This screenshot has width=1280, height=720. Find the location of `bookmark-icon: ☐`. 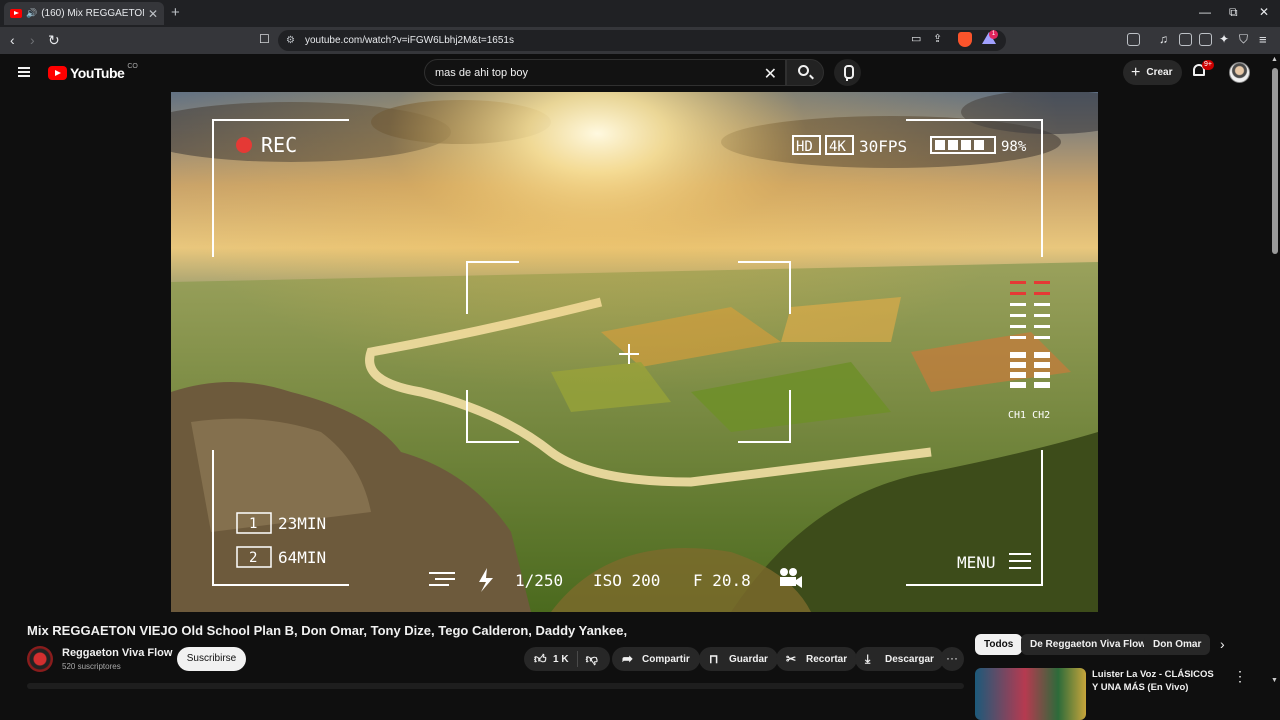

bookmark-icon: ☐ is located at coordinates (264, 39).